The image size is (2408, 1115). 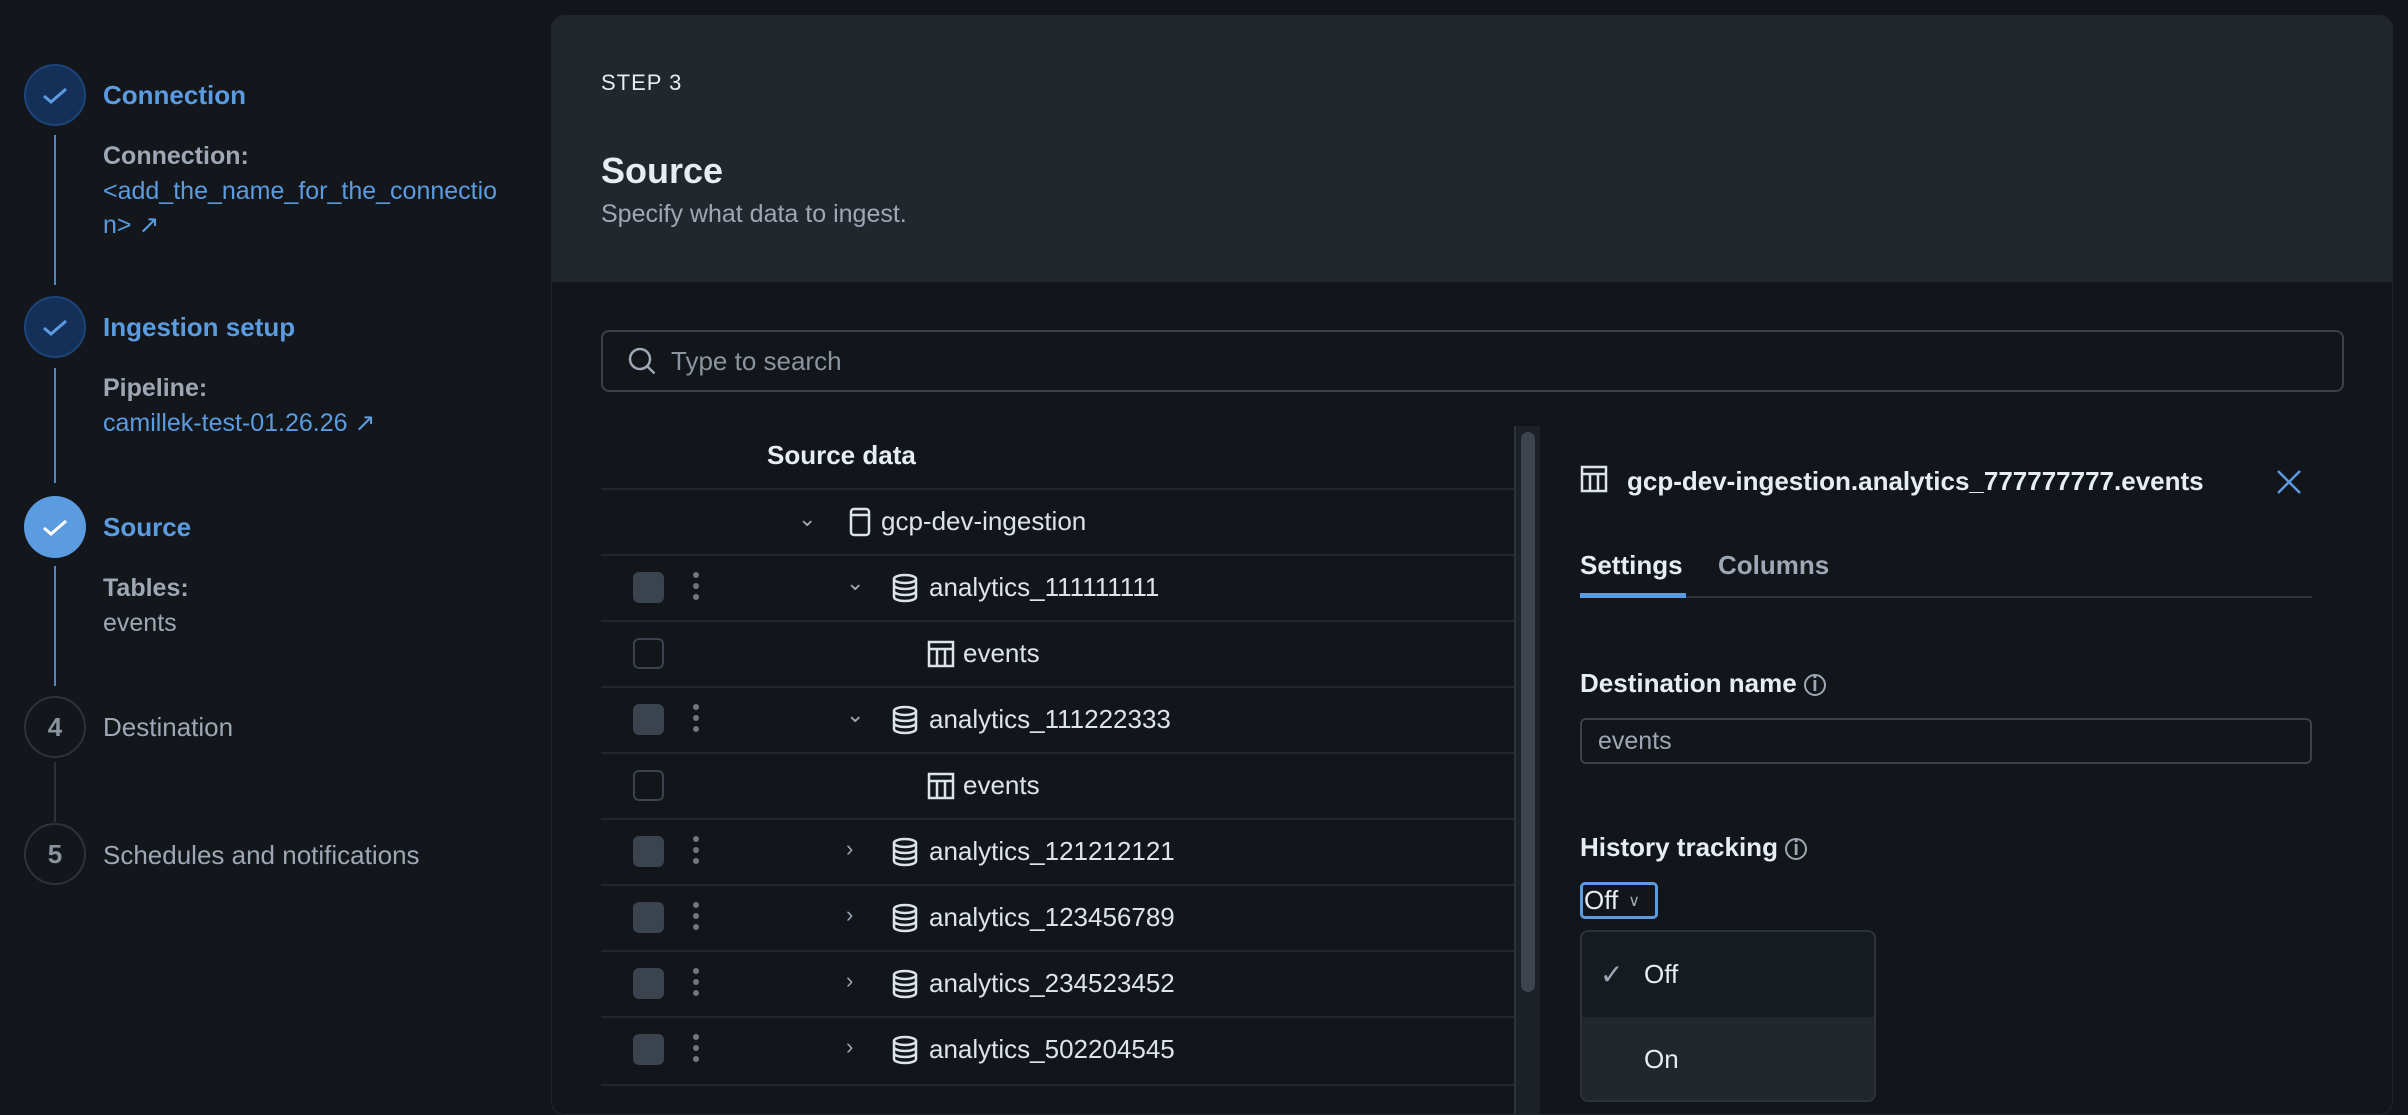 I want to click on step-connection-title: Connection, so click(x=174, y=95).